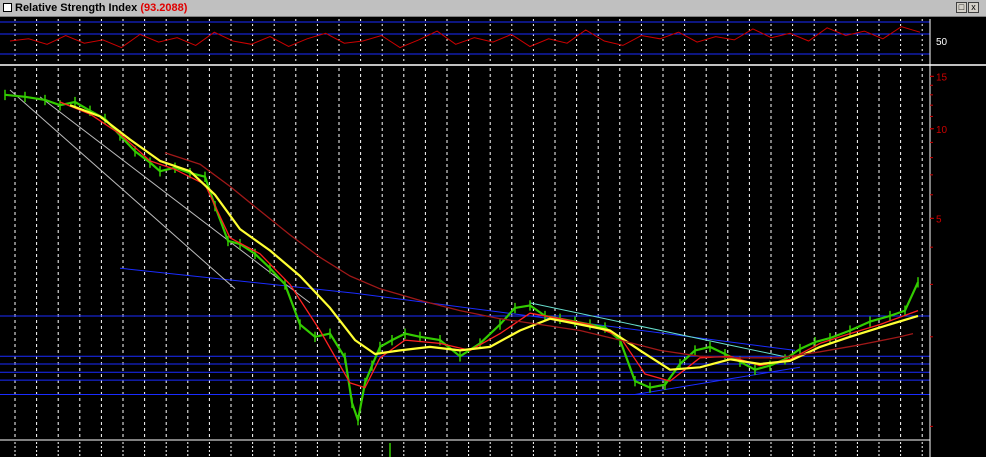 This screenshot has width=986, height=457. What do you see at coordinates (942, 130) in the screenshot?
I see `price-tick-label: 10` at bounding box center [942, 130].